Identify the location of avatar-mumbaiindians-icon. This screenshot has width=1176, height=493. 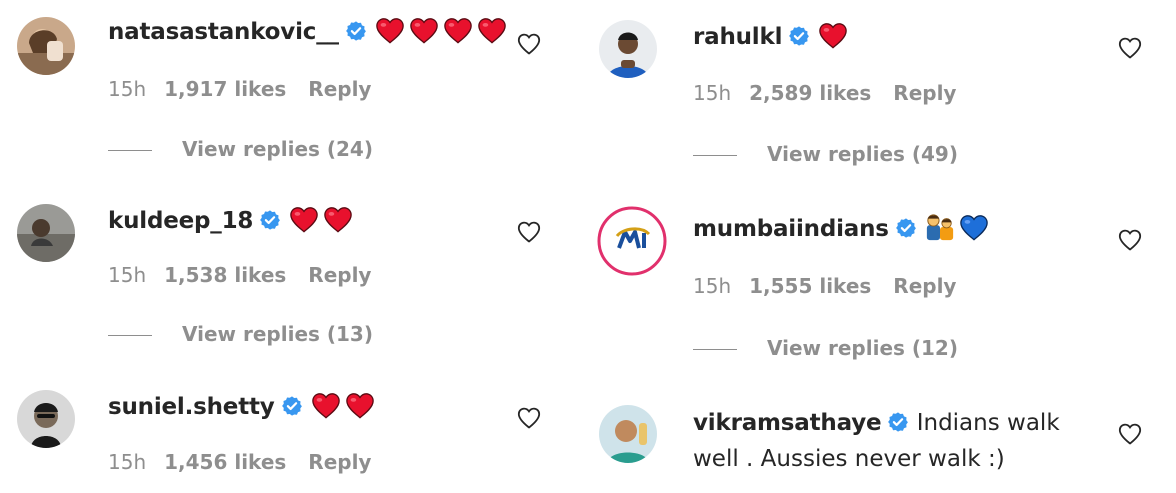
(632, 241).